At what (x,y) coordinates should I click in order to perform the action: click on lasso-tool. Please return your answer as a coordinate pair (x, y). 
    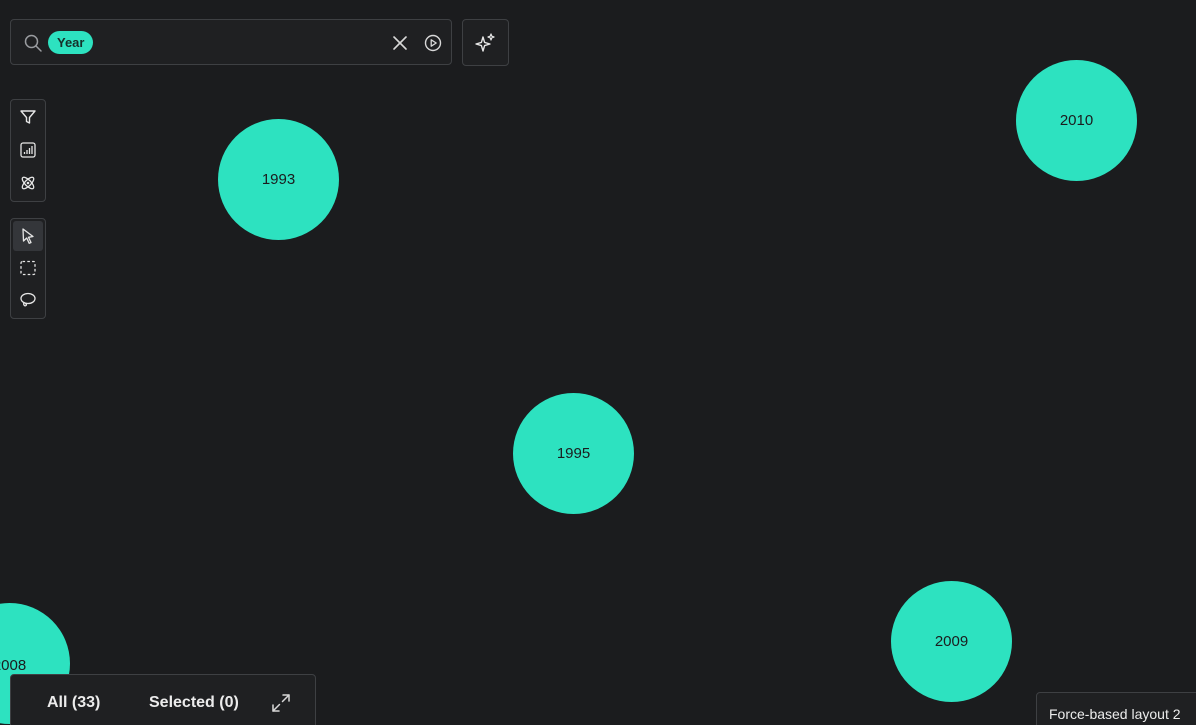
    Looking at the image, I should click on (28, 300).